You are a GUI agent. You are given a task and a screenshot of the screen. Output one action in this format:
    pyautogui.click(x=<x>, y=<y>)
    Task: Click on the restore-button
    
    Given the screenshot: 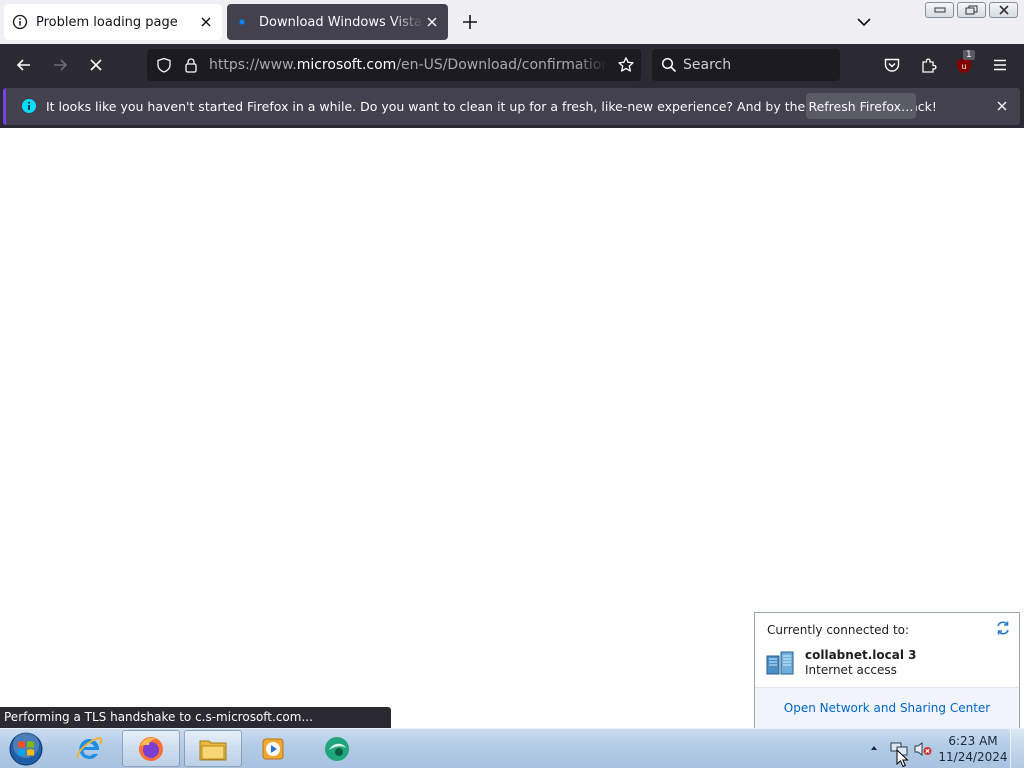 What is the action you would take?
    pyautogui.click(x=971, y=10)
    